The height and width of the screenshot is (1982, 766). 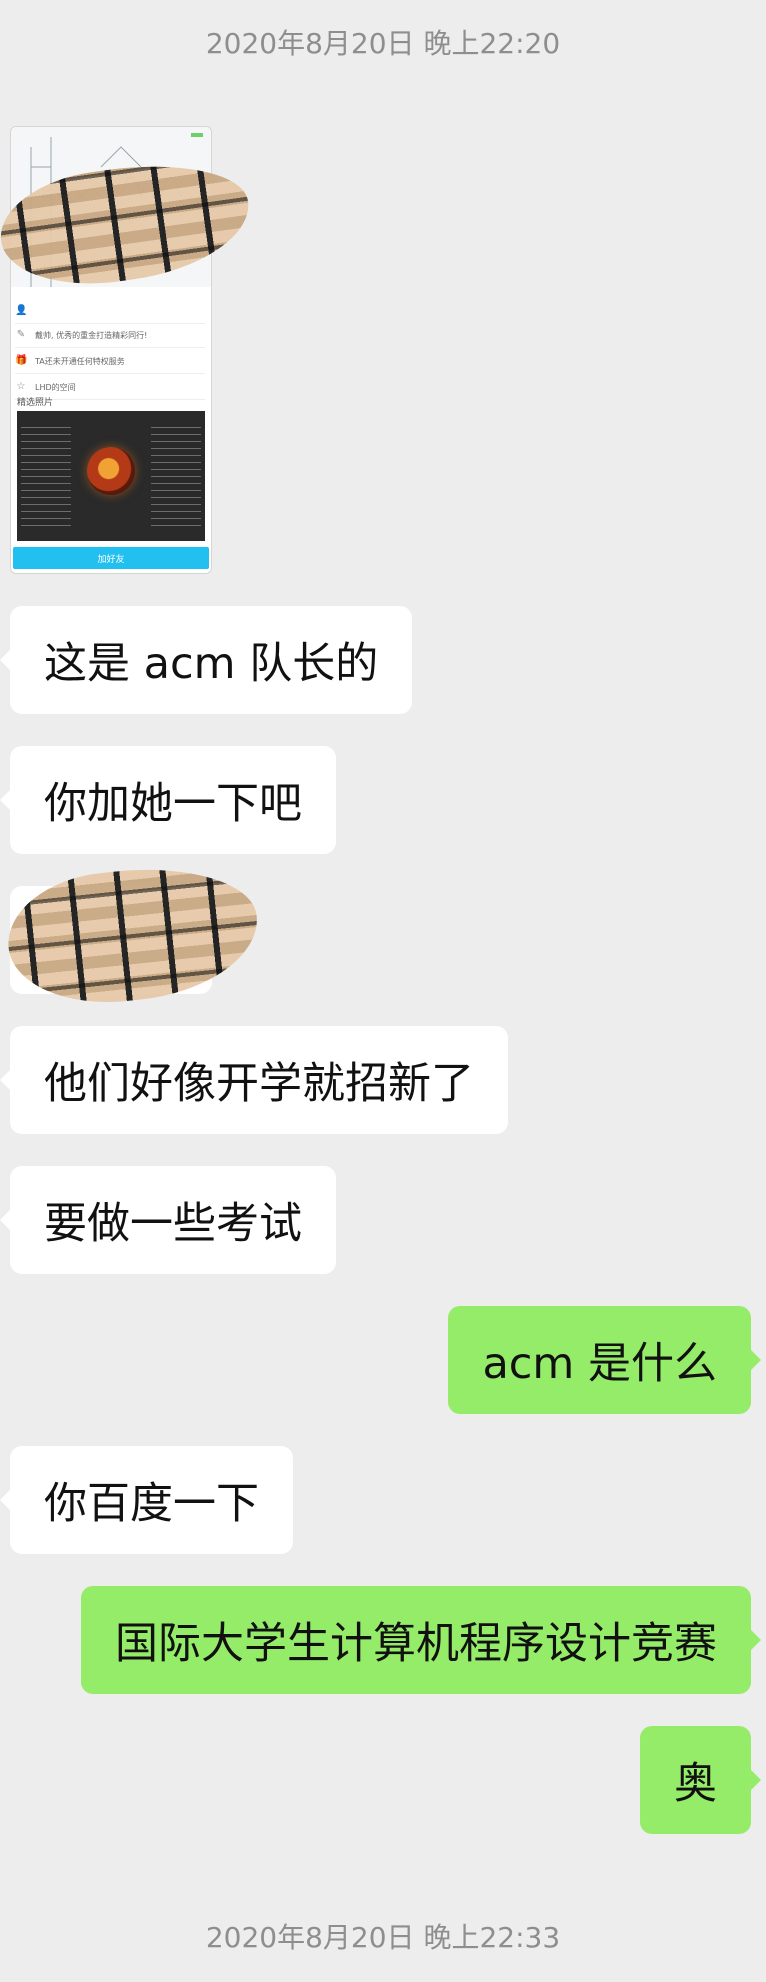 I want to click on message-text-8: 奥, so click(x=695, y=1784).